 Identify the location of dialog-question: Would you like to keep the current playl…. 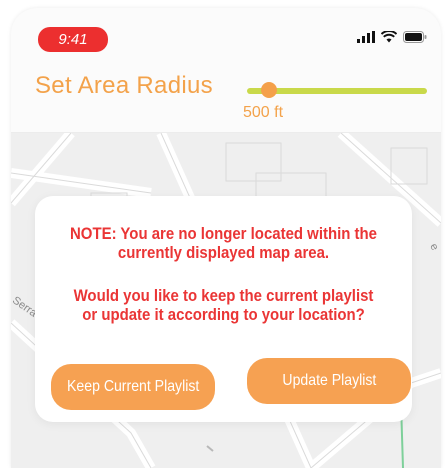
(223, 305).